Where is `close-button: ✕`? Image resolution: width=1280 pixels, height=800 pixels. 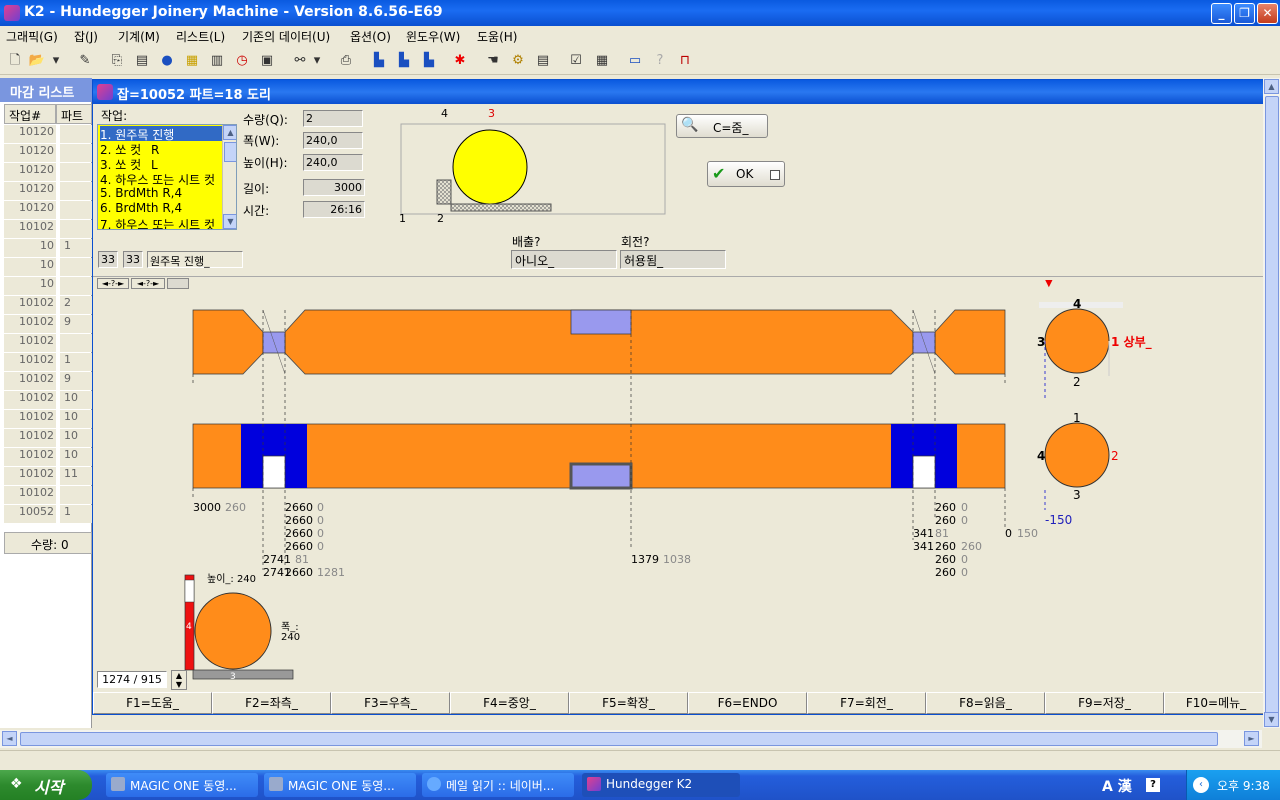
close-button: ✕ is located at coordinates (1267, 13).